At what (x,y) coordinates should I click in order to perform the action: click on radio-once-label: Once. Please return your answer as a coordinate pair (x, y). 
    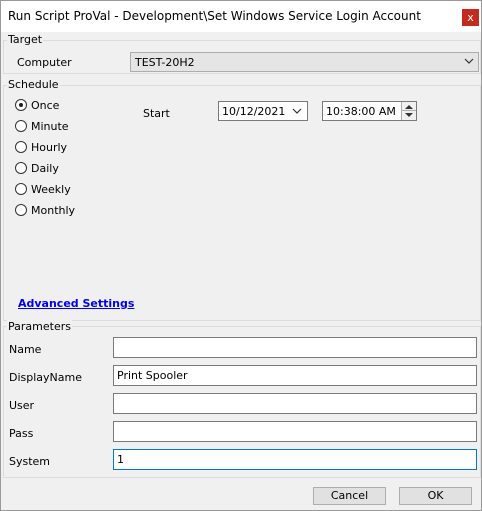
    Looking at the image, I should click on (45, 105).